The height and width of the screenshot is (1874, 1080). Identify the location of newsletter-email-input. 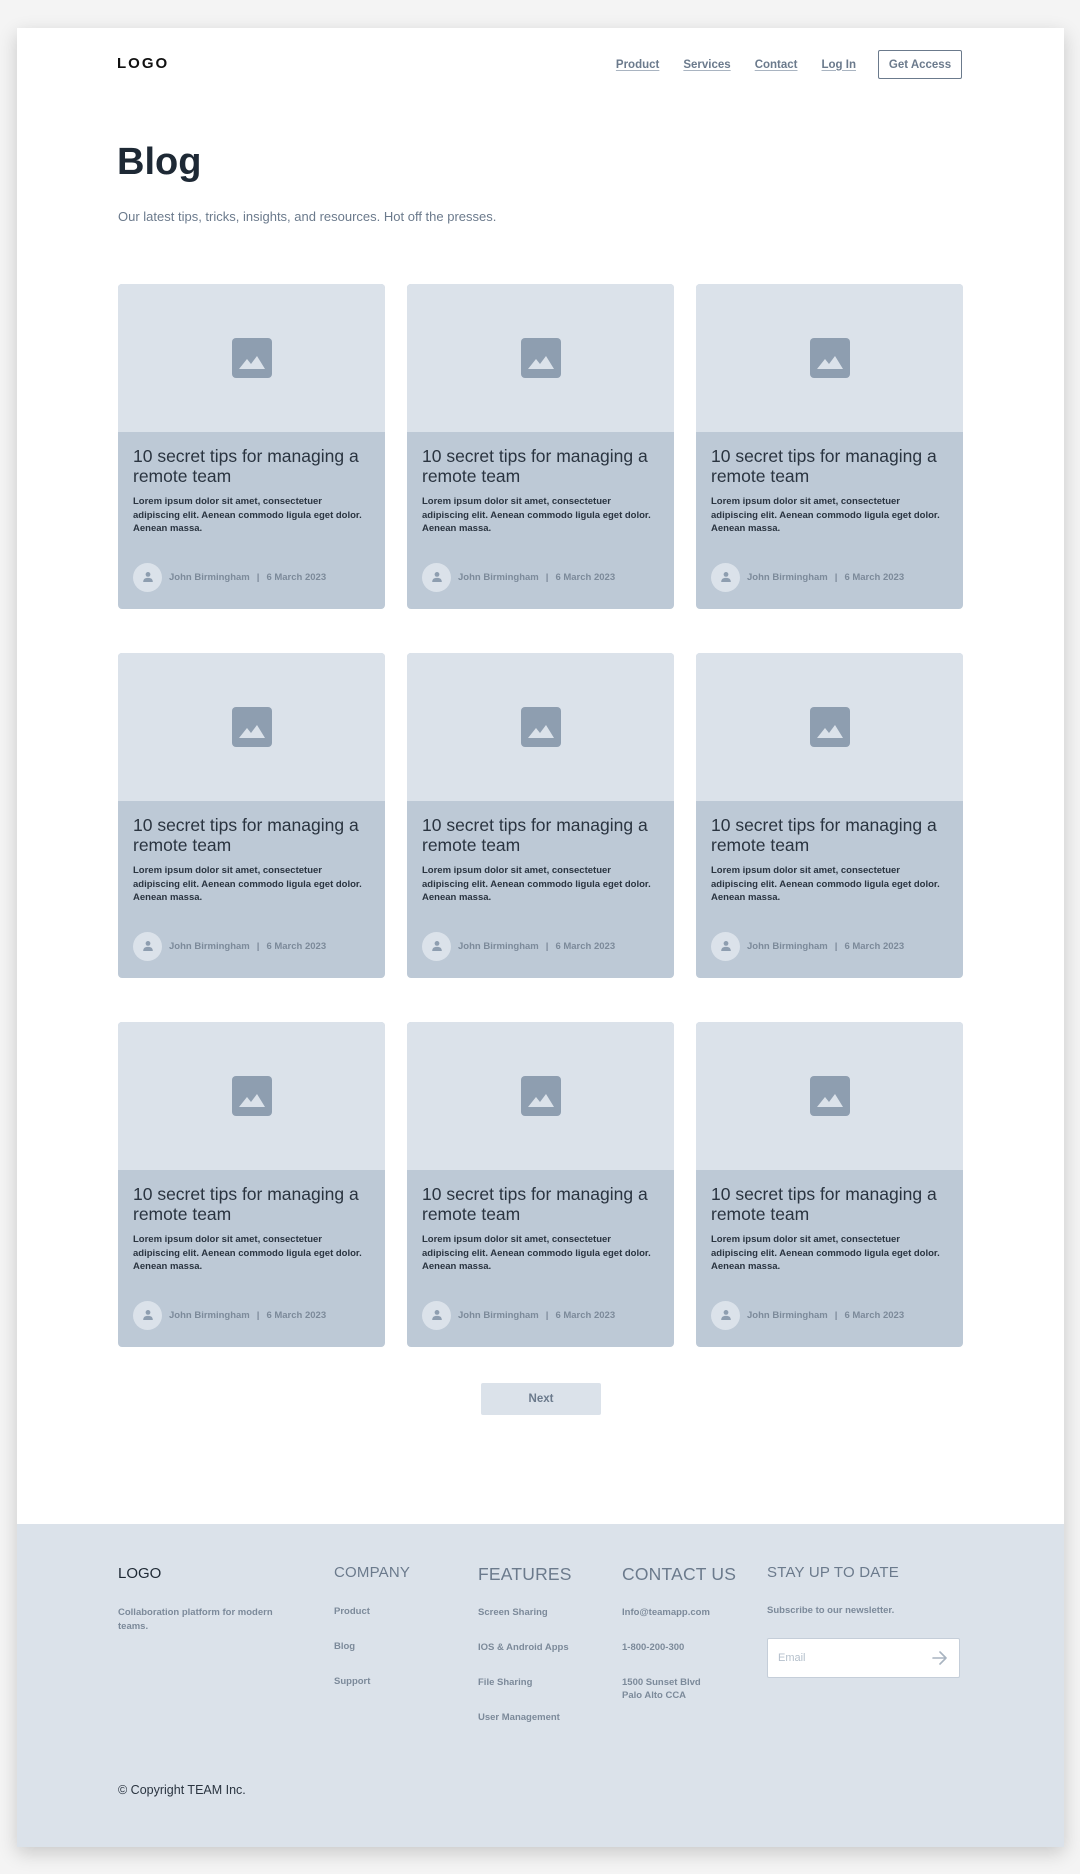
(854, 1658).